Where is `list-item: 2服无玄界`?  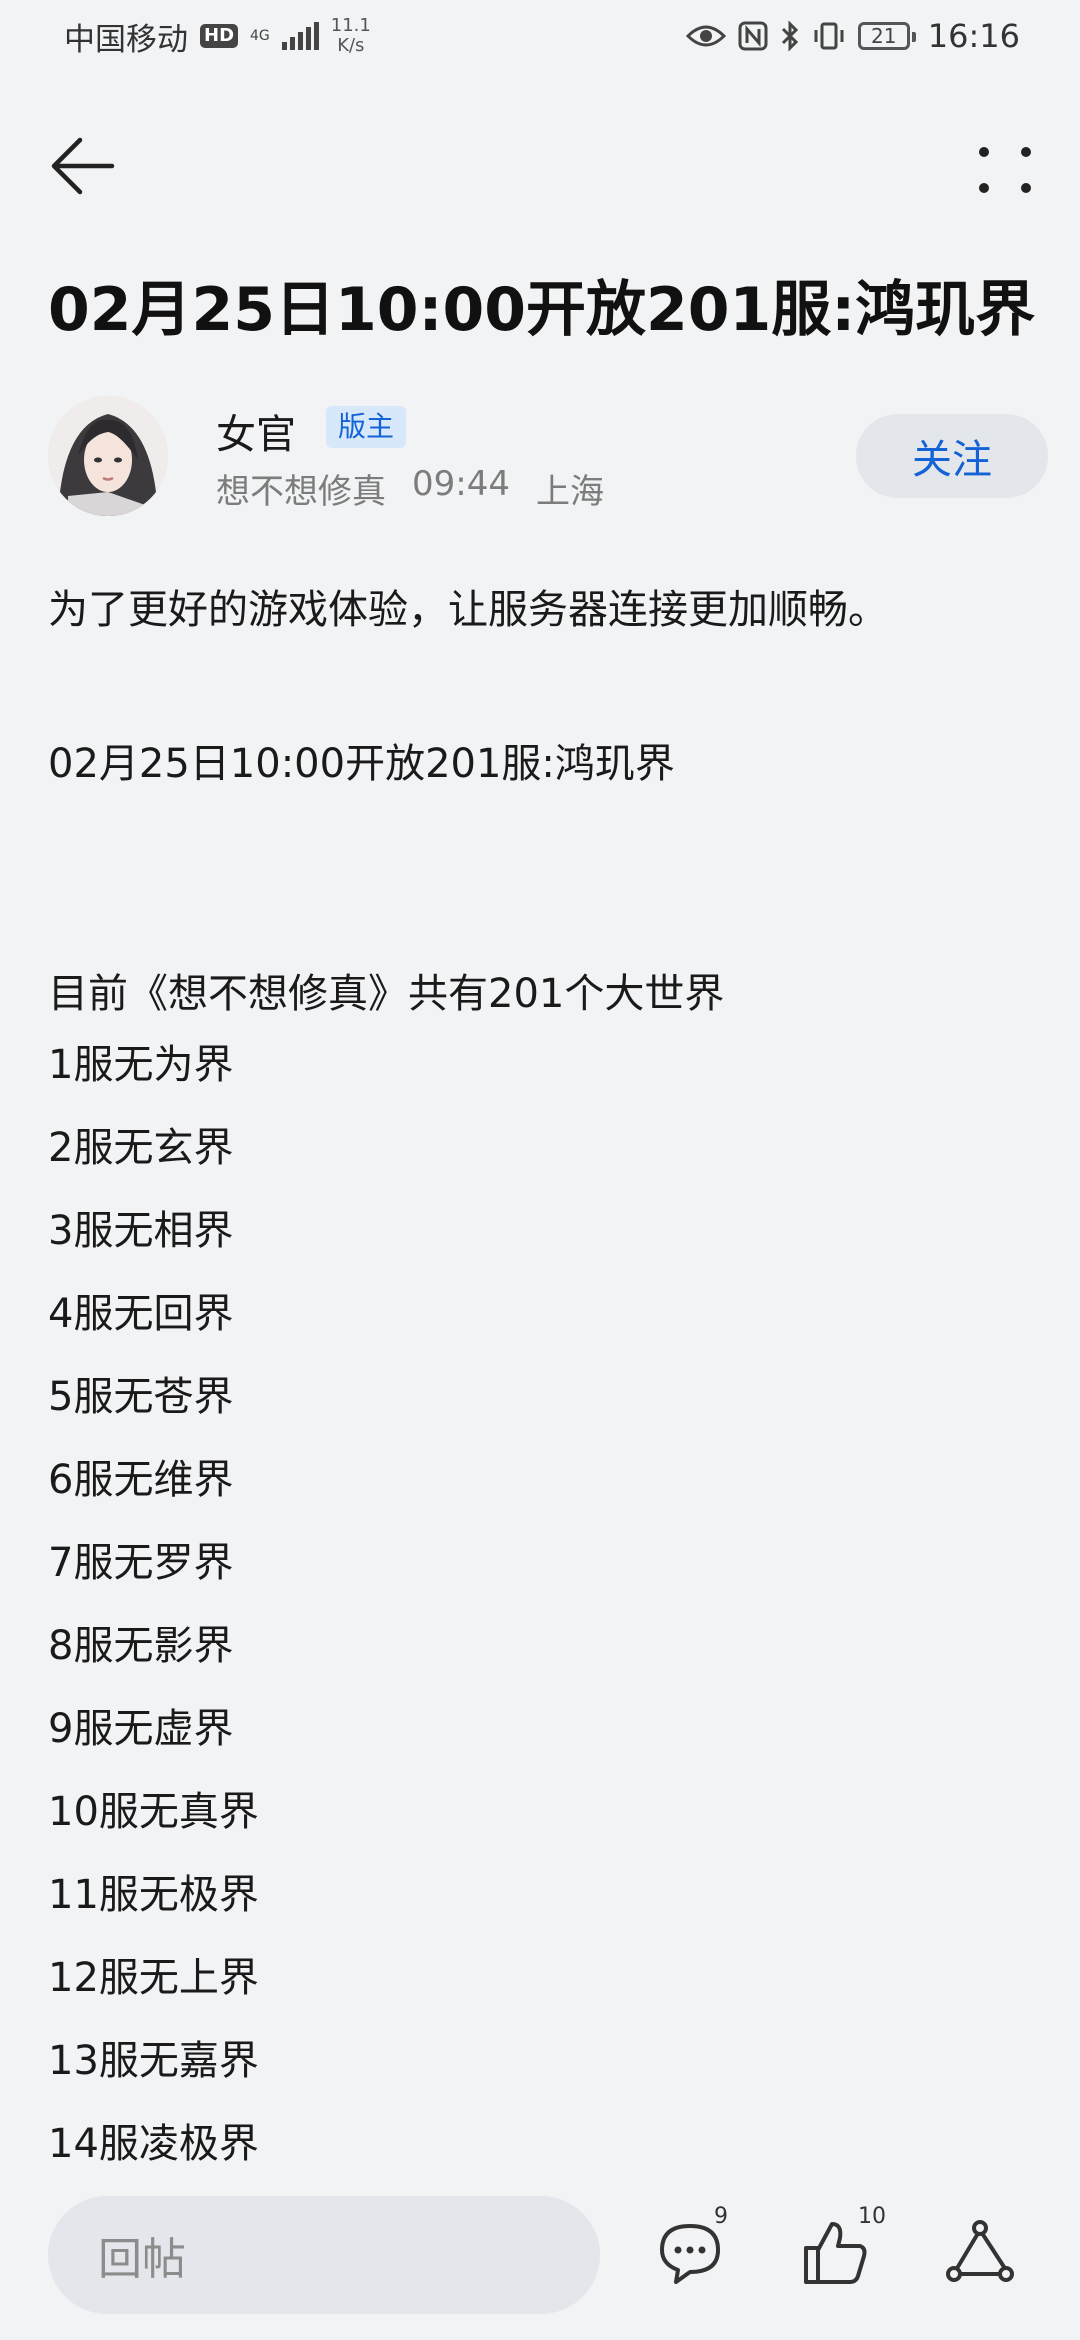 list-item: 2服无玄界 is located at coordinates (141, 1148).